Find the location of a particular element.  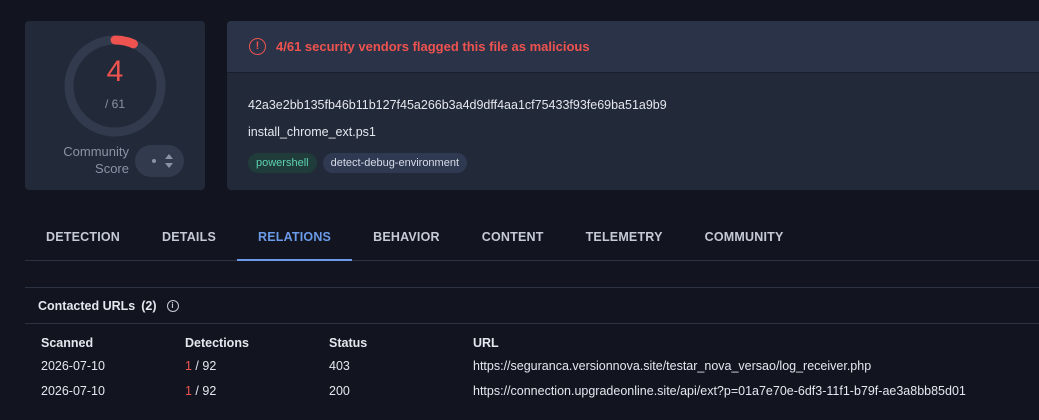

tab-details: DETAILS is located at coordinates (189, 238).